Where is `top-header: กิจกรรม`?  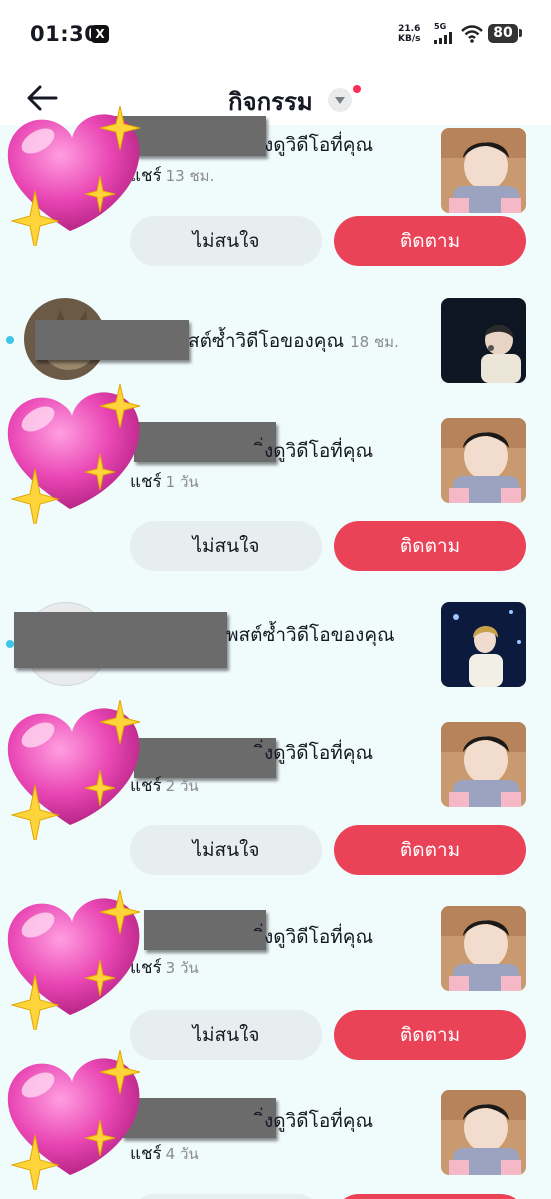
top-header: กิจกรรม is located at coordinates (275, 97).